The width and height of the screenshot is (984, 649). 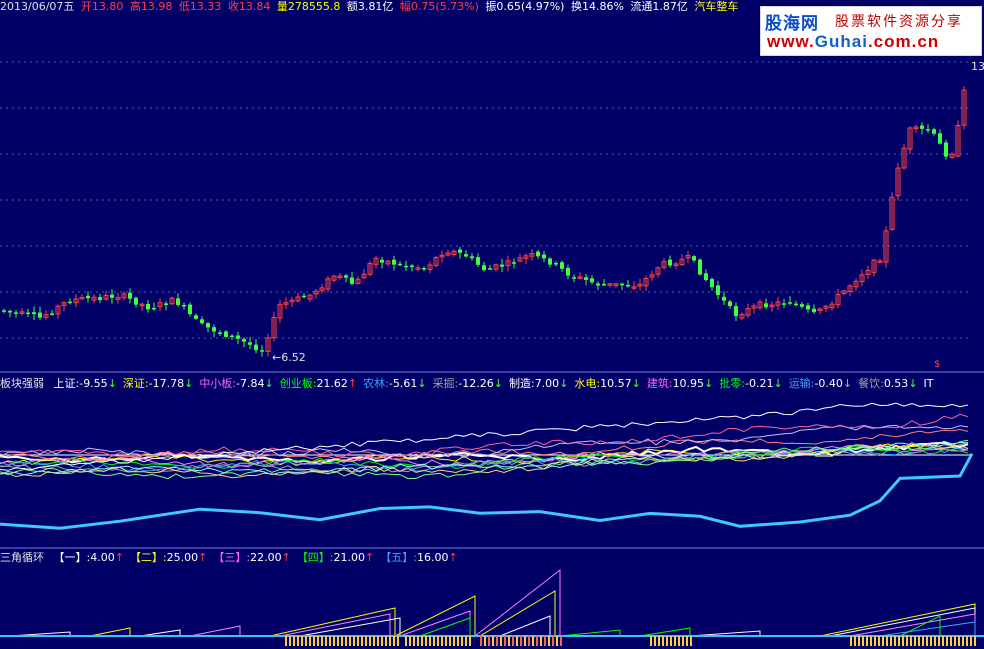 What do you see at coordinates (476, 383) in the screenshot?
I see `sector-item-value: -12.26` at bounding box center [476, 383].